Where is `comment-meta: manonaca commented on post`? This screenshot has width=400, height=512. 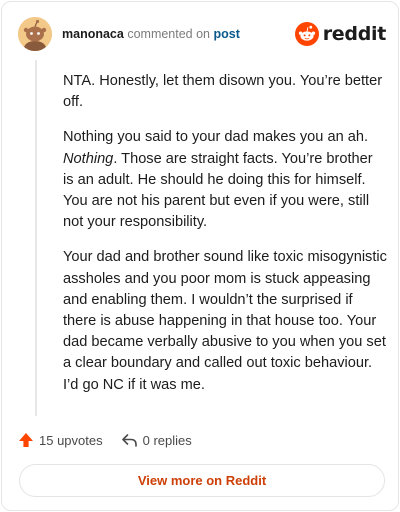
comment-meta: manonaca commented on post is located at coordinates (151, 34).